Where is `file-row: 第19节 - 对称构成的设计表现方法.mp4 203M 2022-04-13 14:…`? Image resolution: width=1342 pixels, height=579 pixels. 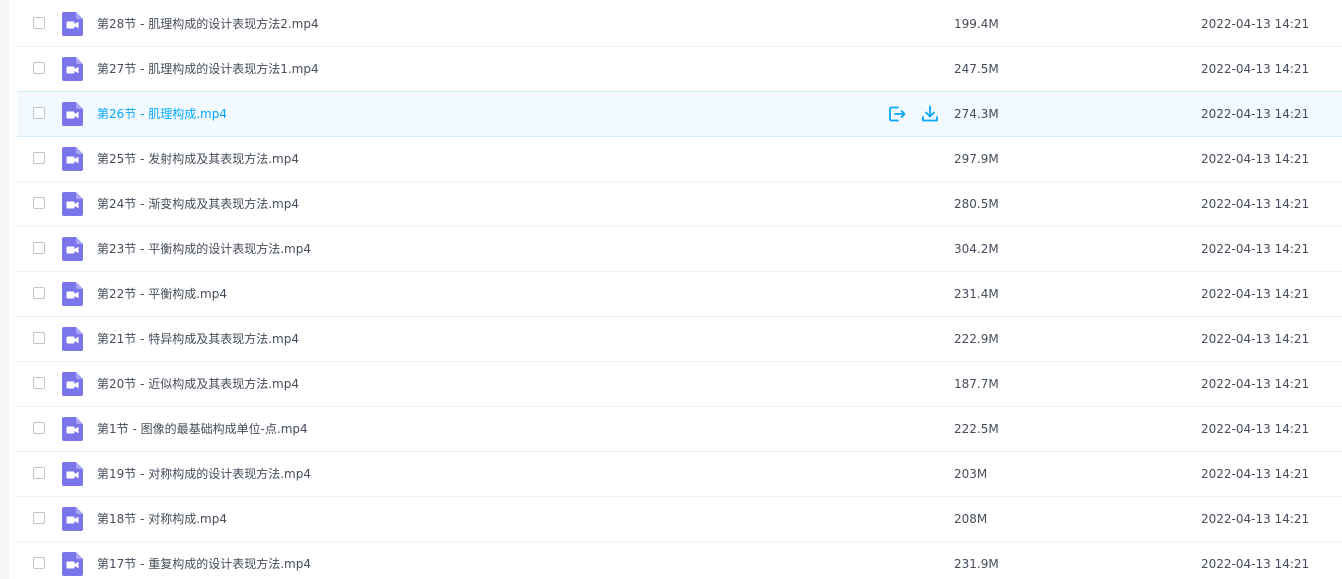
file-row: 第19节 - 对称构成的设计表现方法.mp4 203M 2022-04-13 14:… is located at coordinates (679, 474).